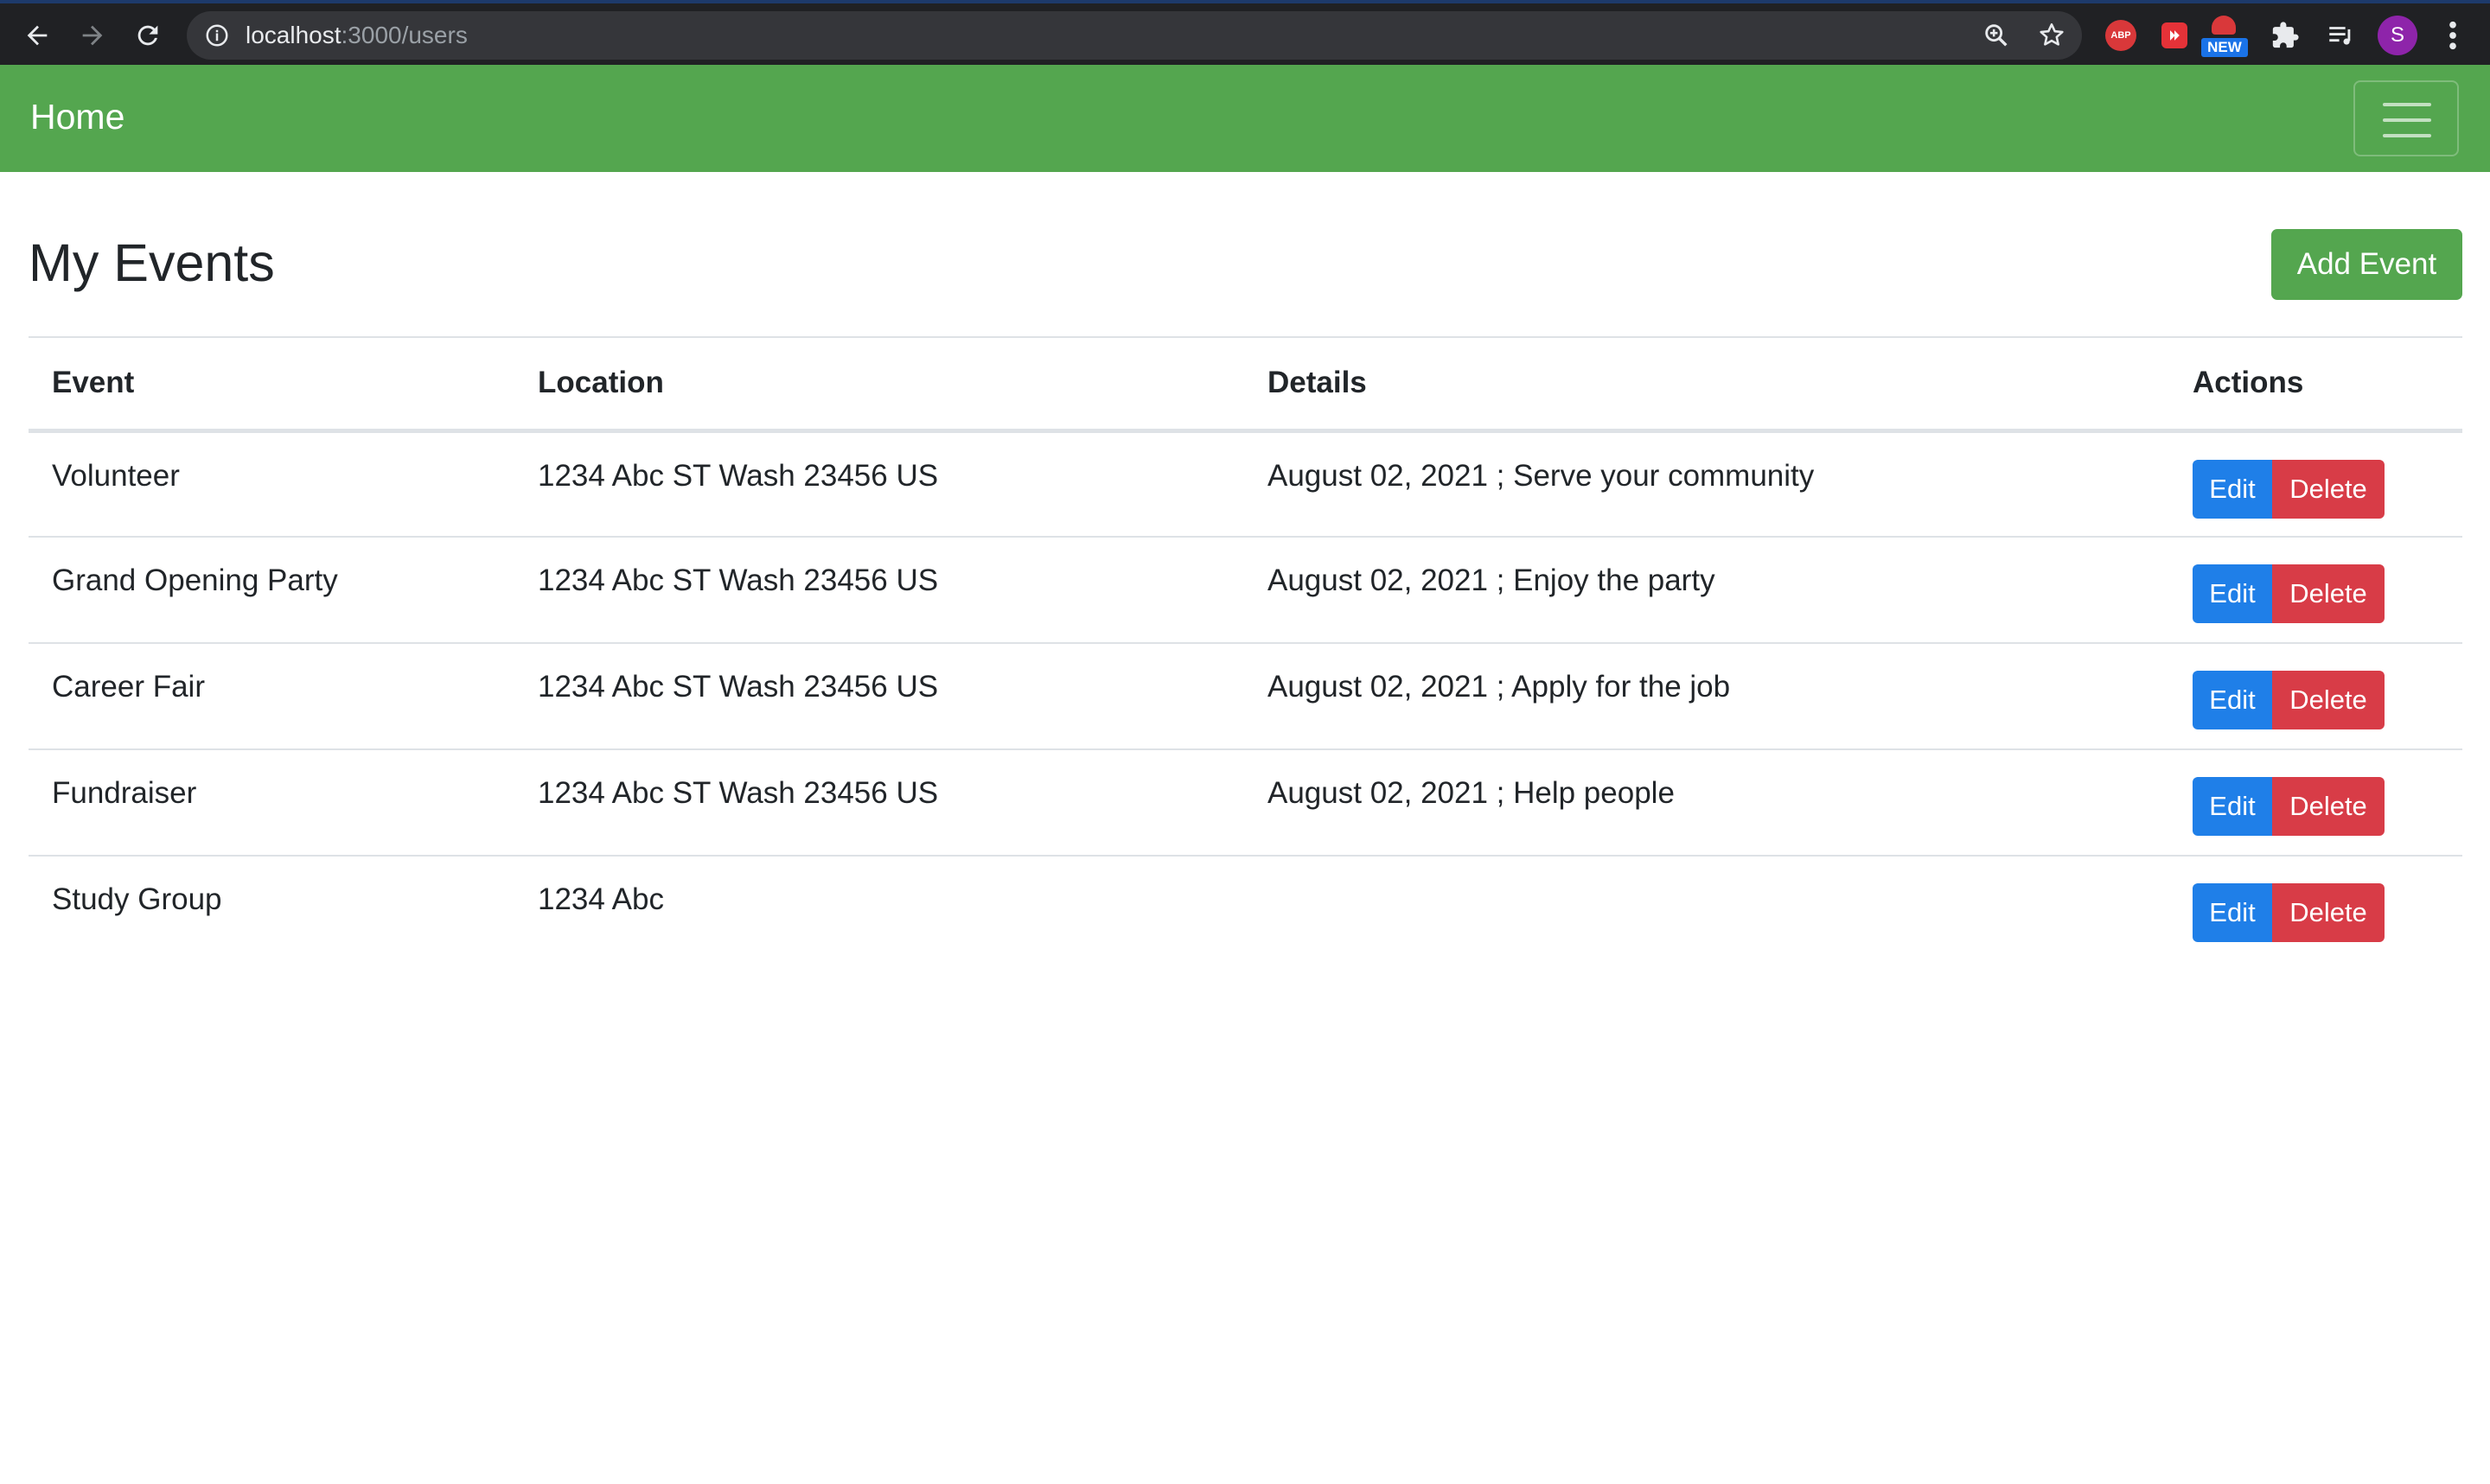 The height and width of the screenshot is (1484, 2490). Describe the element at coordinates (1706, 695) in the screenshot. I see `event-details: August 02, 2021 ; Apply for the job` at that location.